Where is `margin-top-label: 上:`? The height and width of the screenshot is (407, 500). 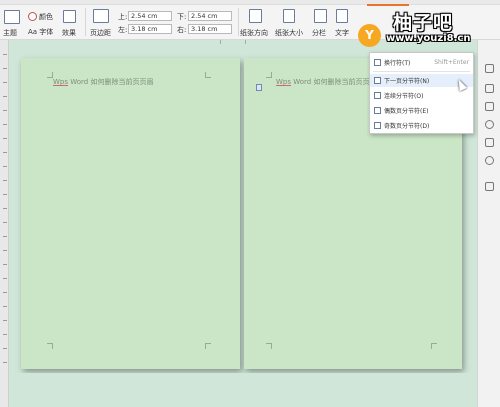 margin-top-label: 上: is located at coordinates (123, 17).